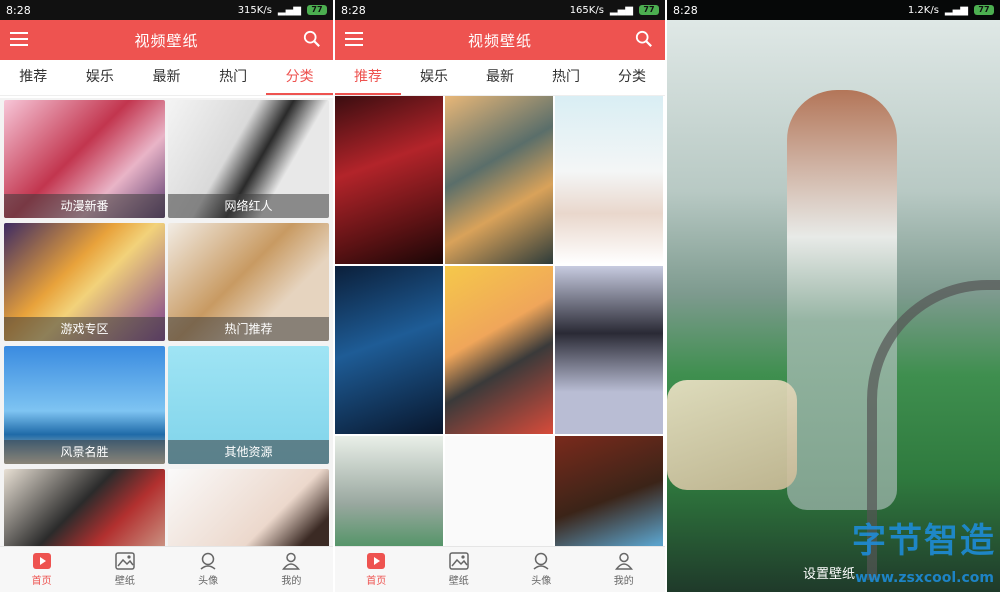  I want to click on watermark-url: www.zsxcool.com, so click(924, 578).